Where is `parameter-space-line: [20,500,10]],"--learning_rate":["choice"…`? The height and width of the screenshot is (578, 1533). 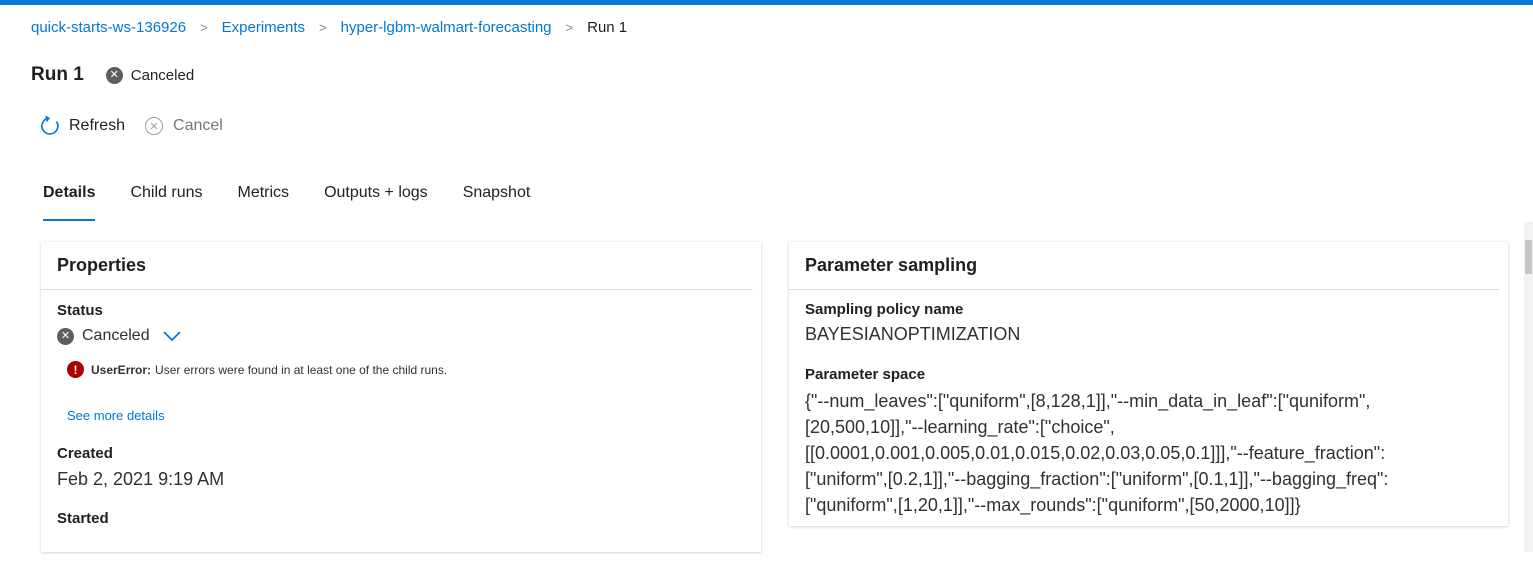 parameter-space-line: [20,500,10]],"--learning_rate":["choice"… is located at coordinates (960, 427).